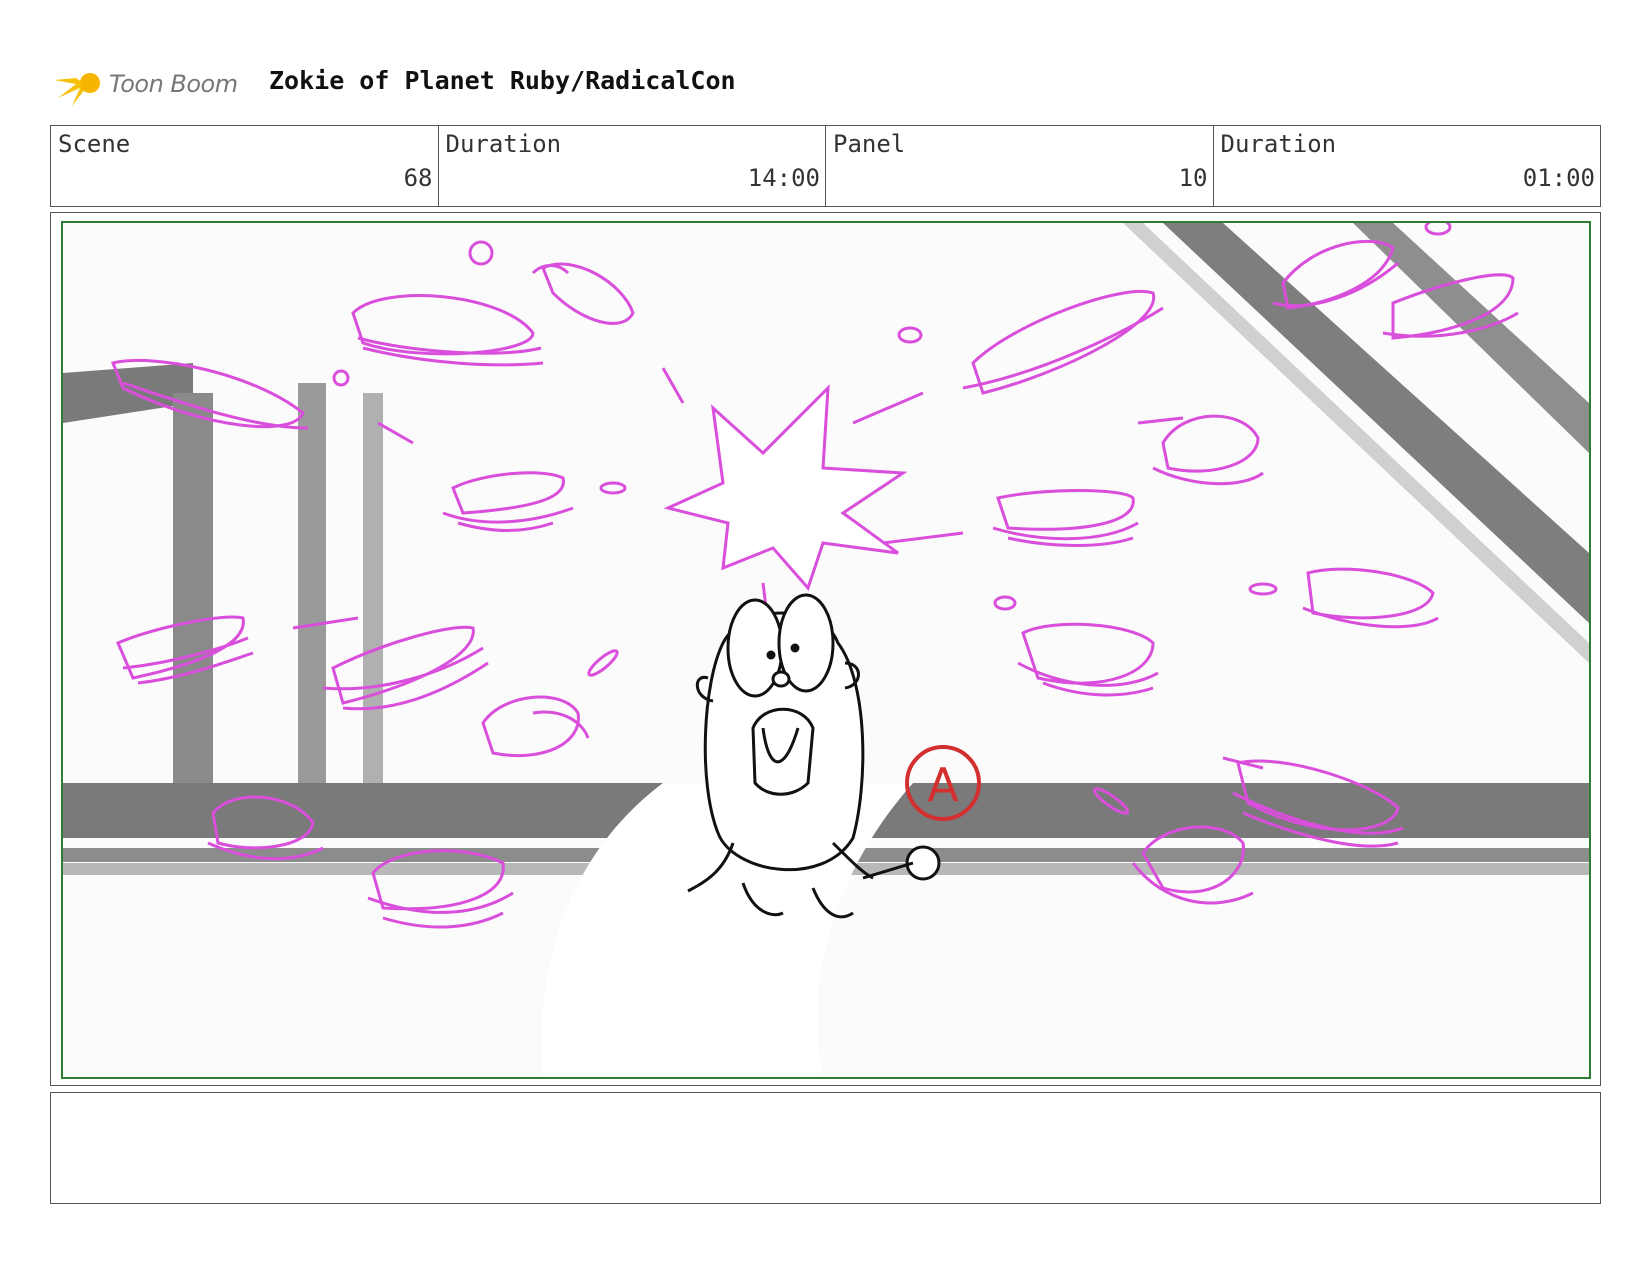 The height and width of the screenshot is (1275, 1650). Describe the element at coordinates (1193, 178) in the screenshot. I see `panel-value: 10` at that location.